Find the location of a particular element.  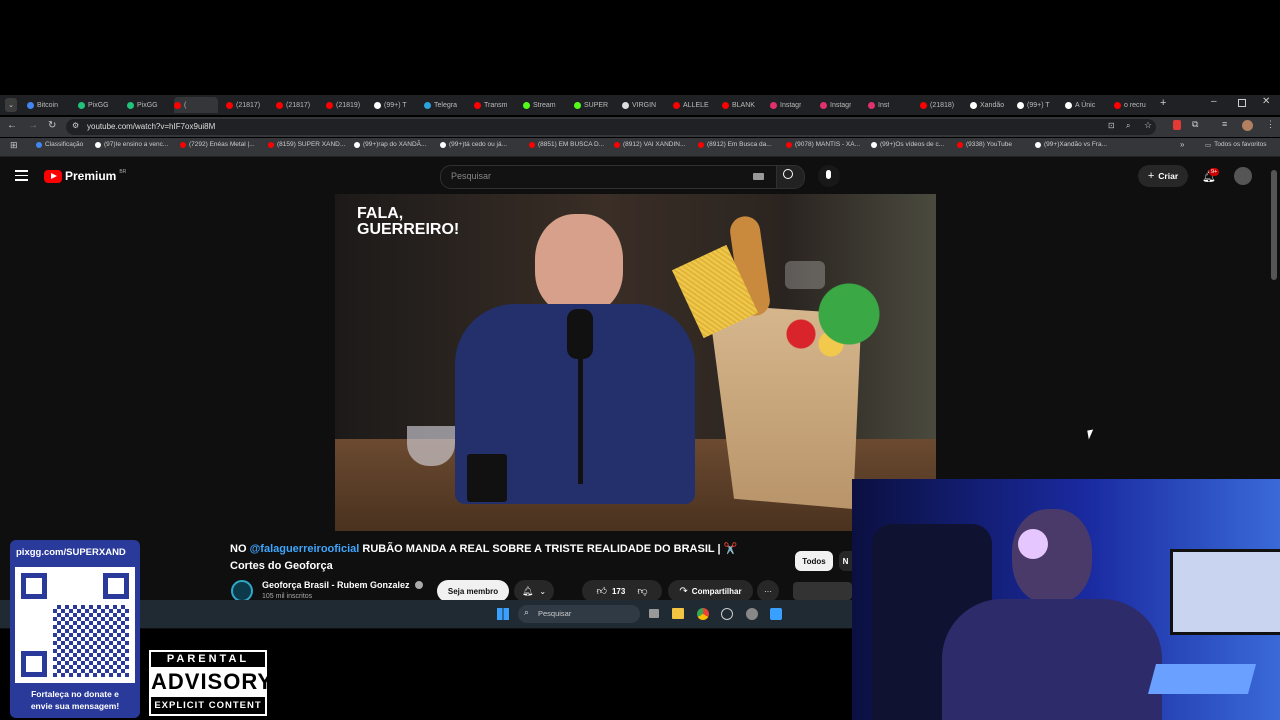

reload-icon: ↻ is located at coordinates (52, 125).